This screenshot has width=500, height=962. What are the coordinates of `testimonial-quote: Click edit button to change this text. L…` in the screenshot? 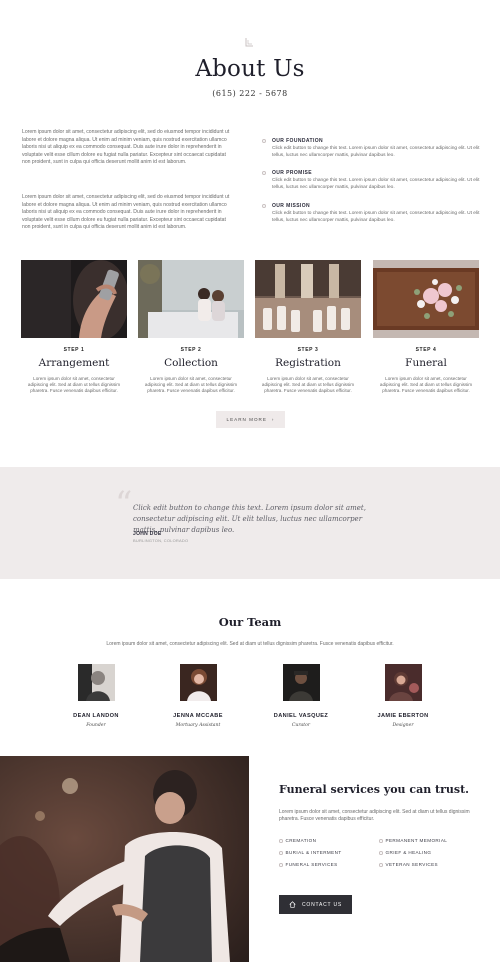 It's located at (249, 519).